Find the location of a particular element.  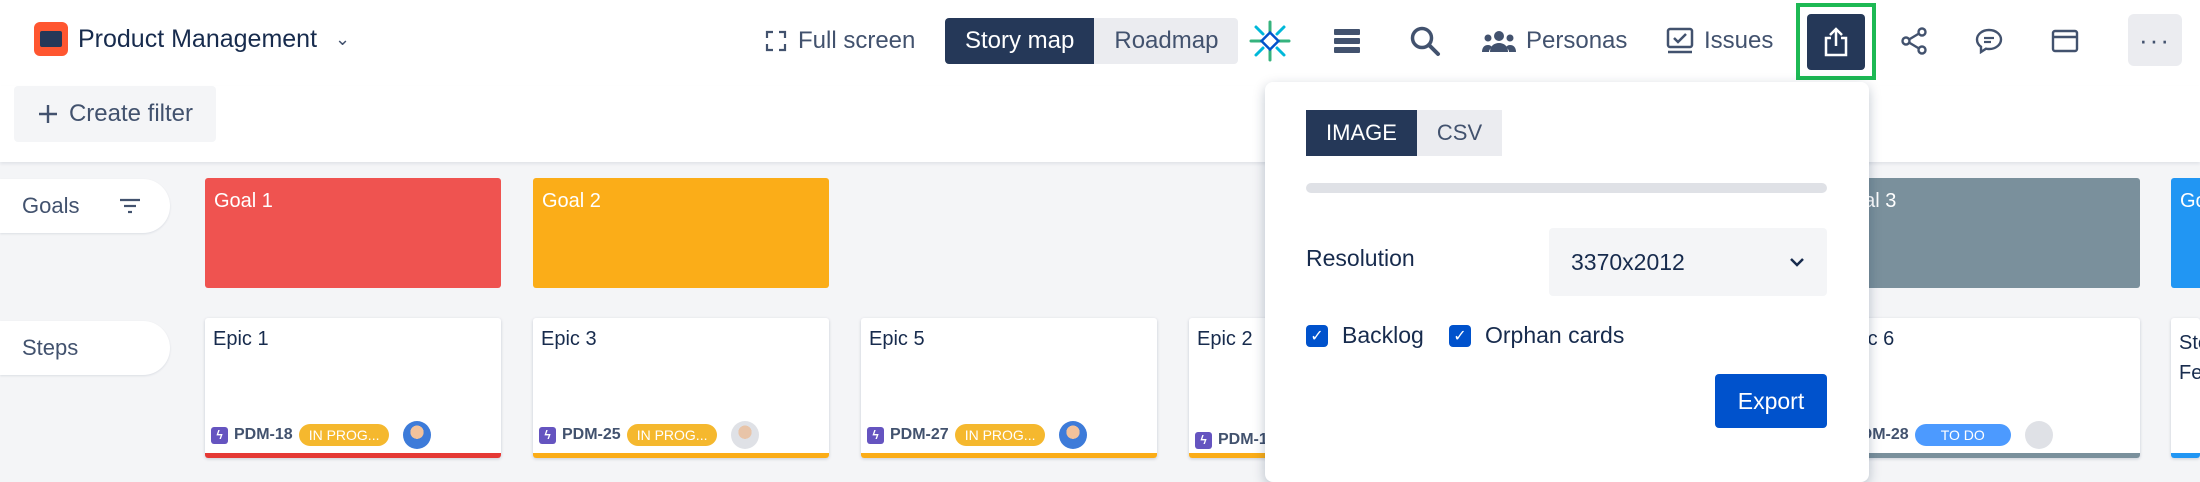

view-switcher: Story map Roadmap is located at coordinates (1092, 41).